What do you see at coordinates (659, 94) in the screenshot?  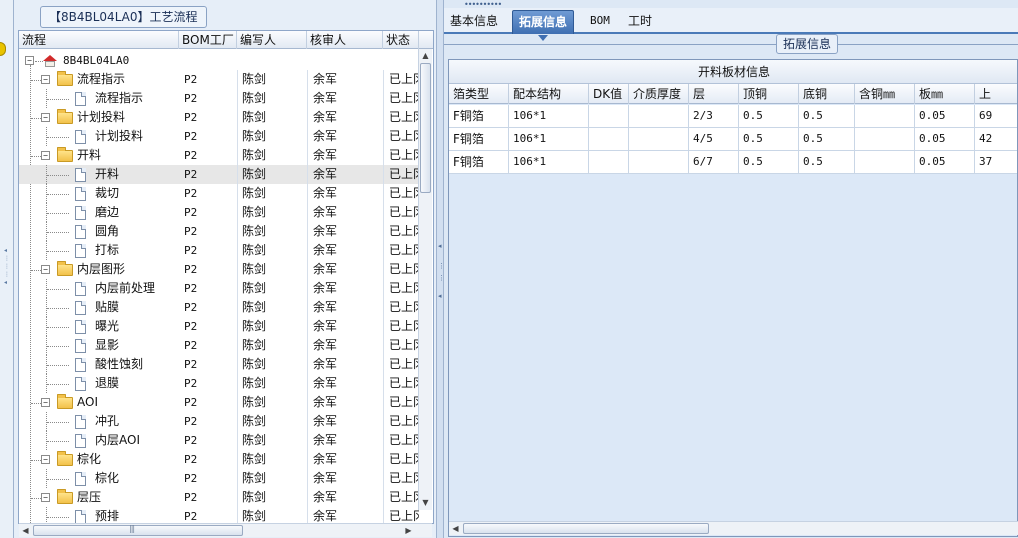 I see `grid-column-header: 介质厚度` at bounding box center [659, 94].